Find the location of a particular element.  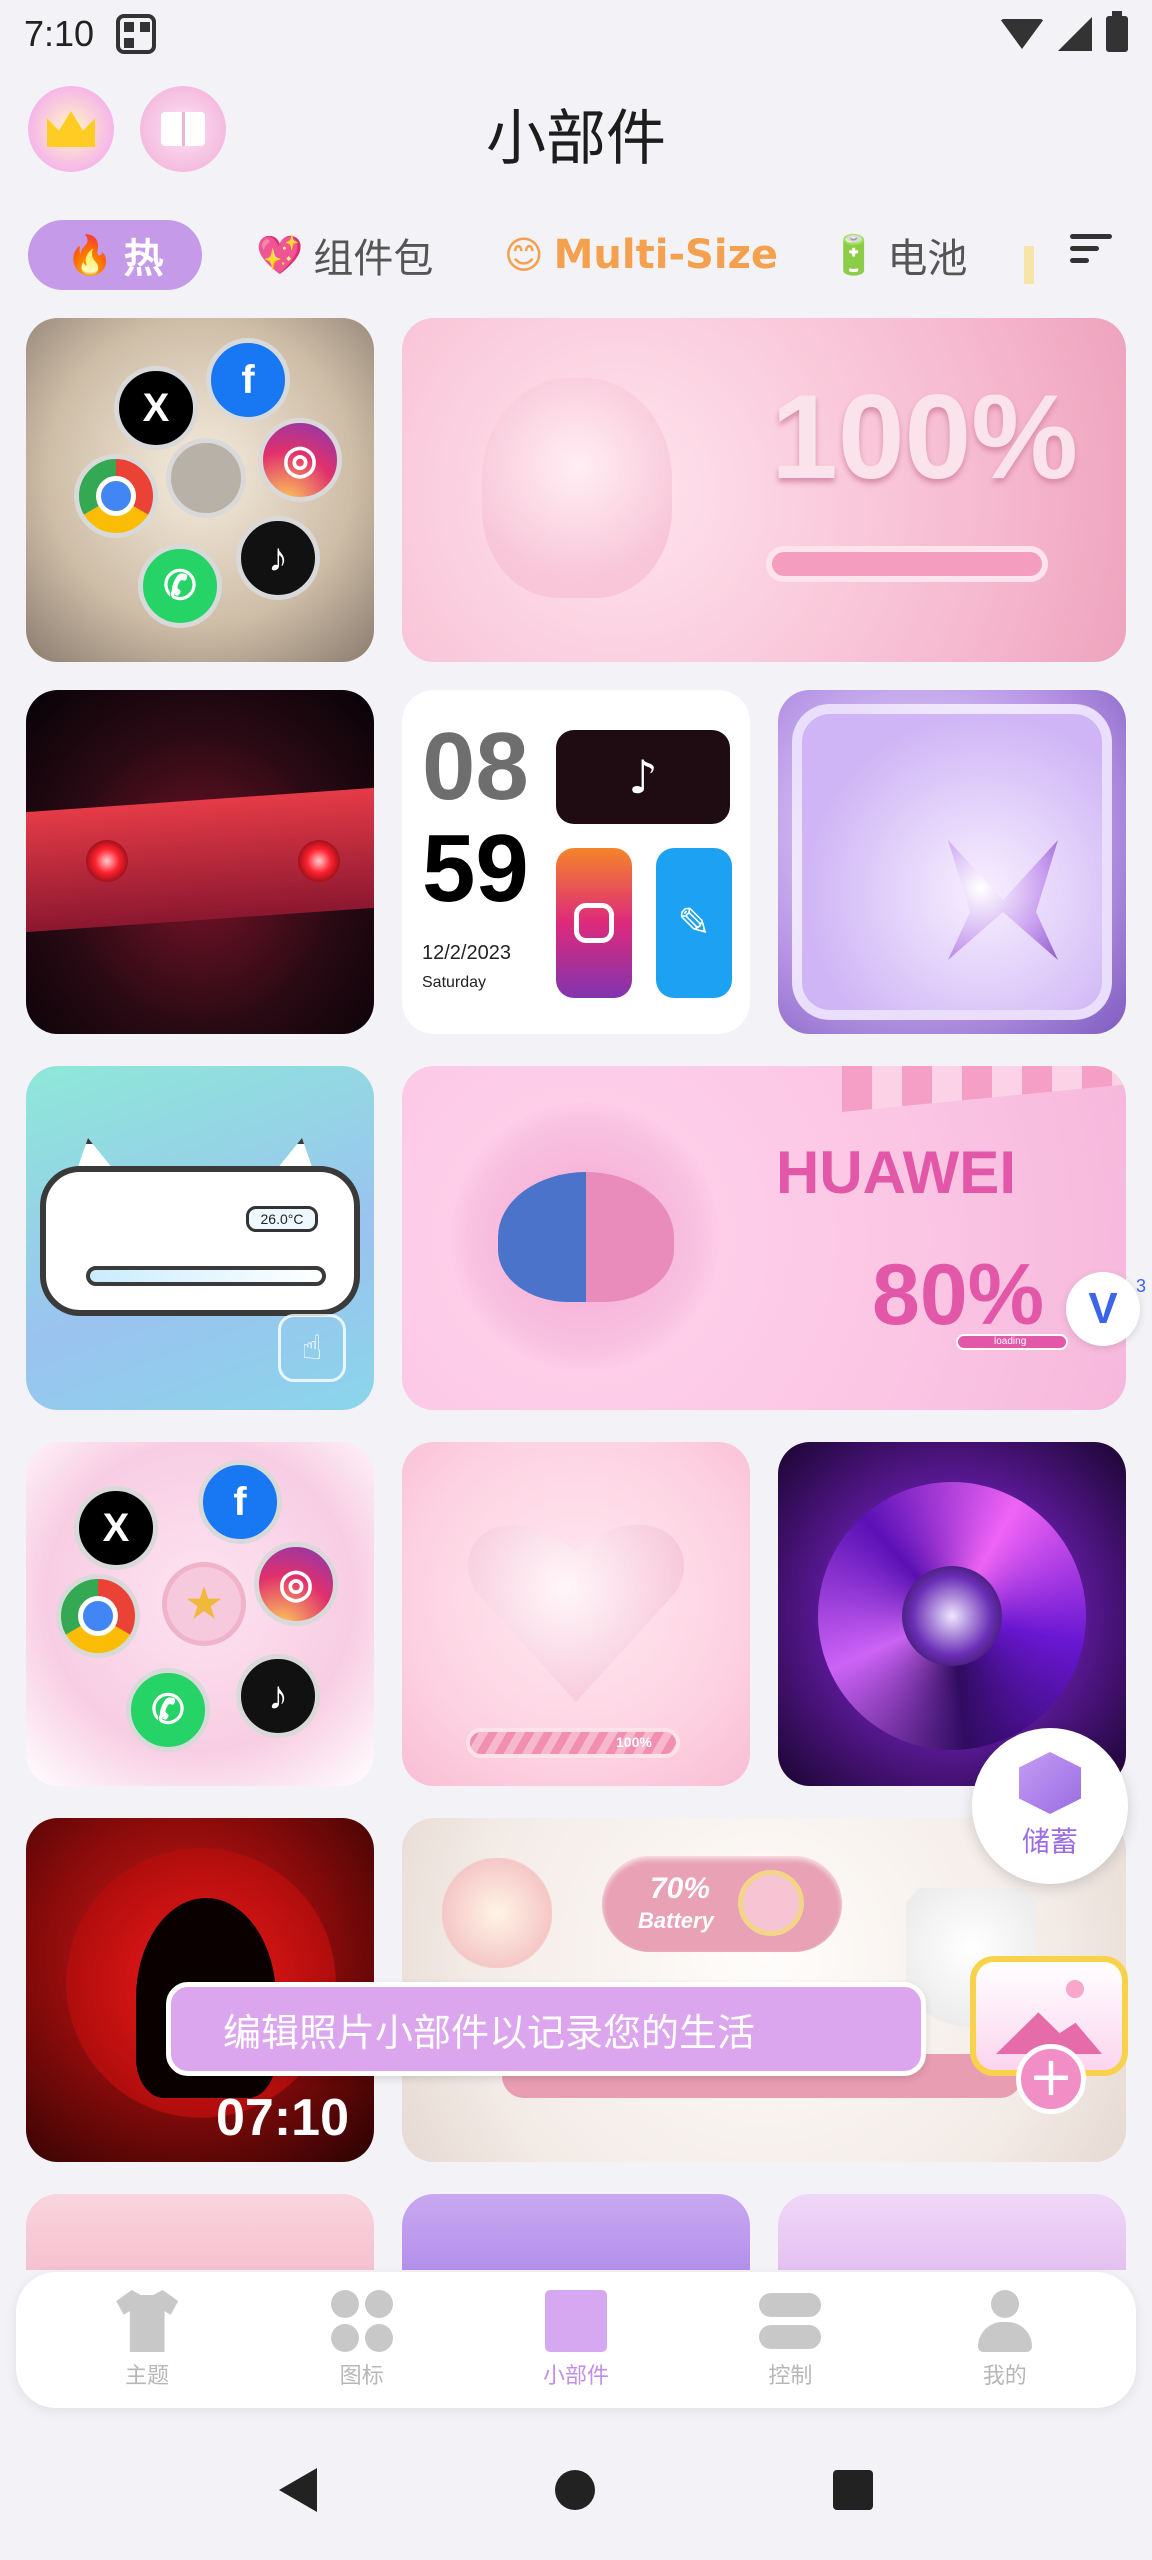

widget-clock-apps: 08 59 12/2/2023 Saturday ♪ ✎ is located at coordinates (576, 862).